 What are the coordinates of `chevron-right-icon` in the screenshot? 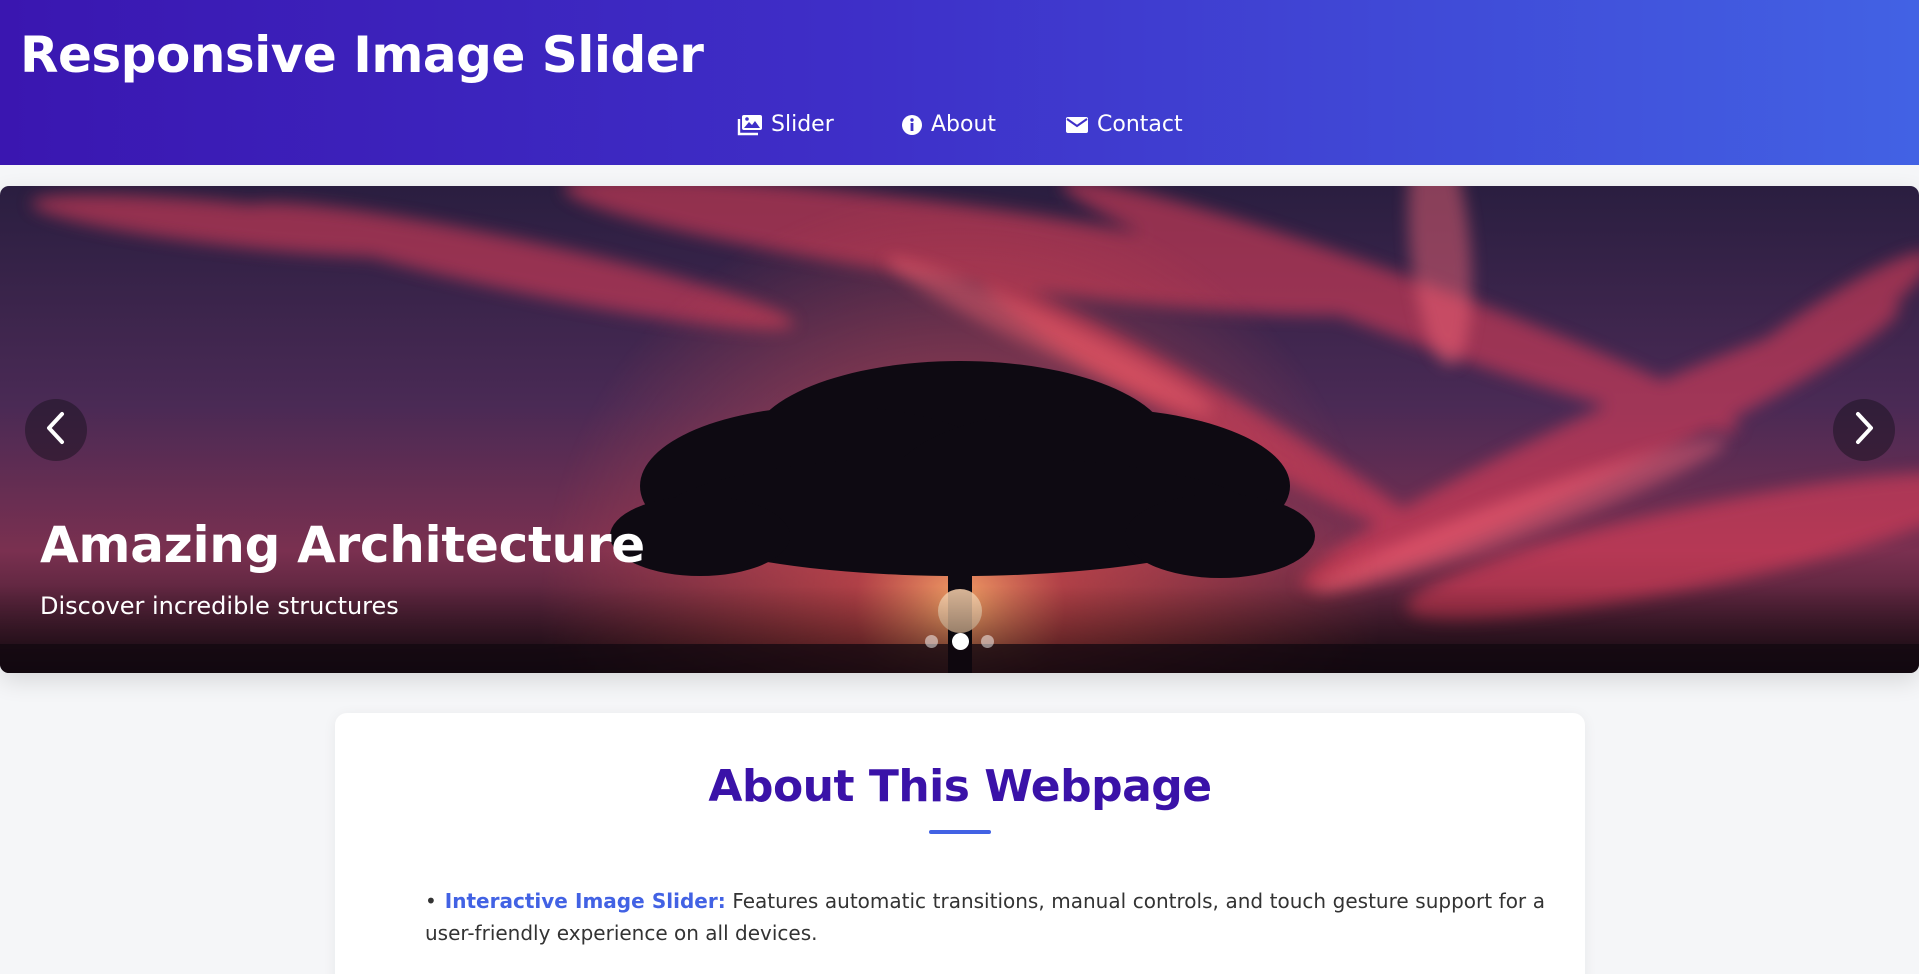 It's located at (1864, 430).